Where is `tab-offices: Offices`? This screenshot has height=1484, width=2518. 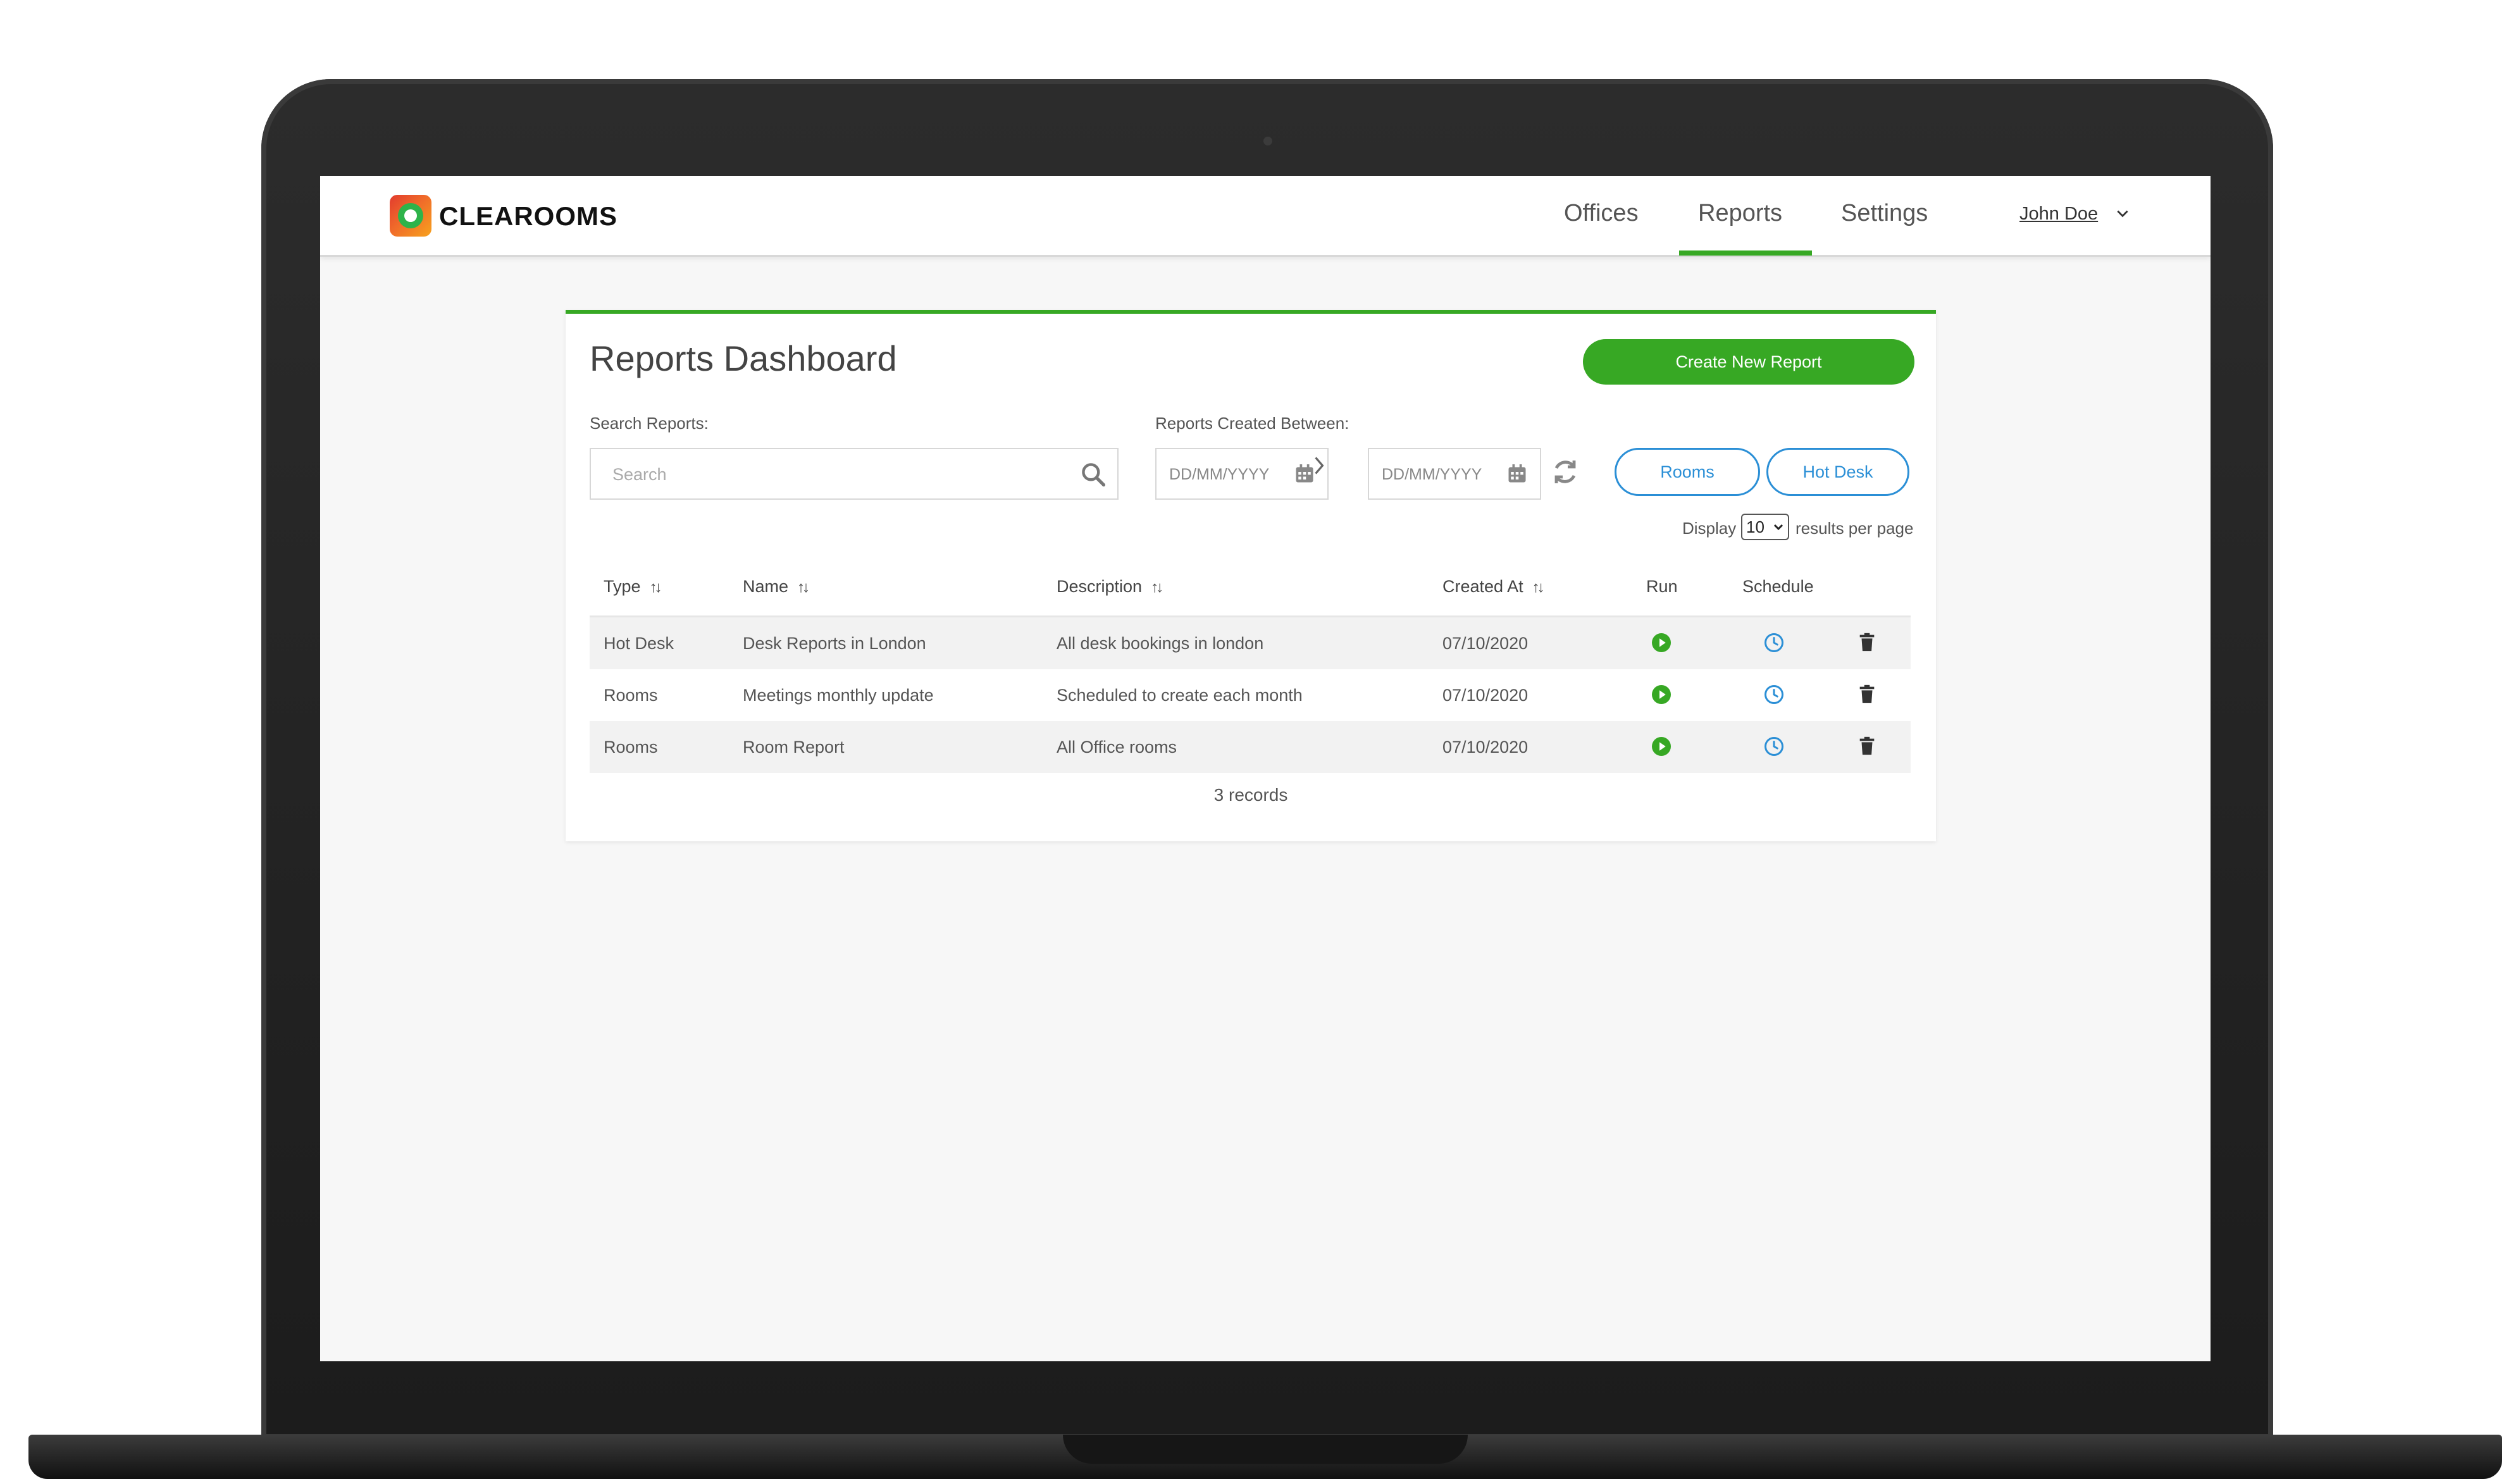
tab-offices: Offices is located at coordinates (1601, 228).